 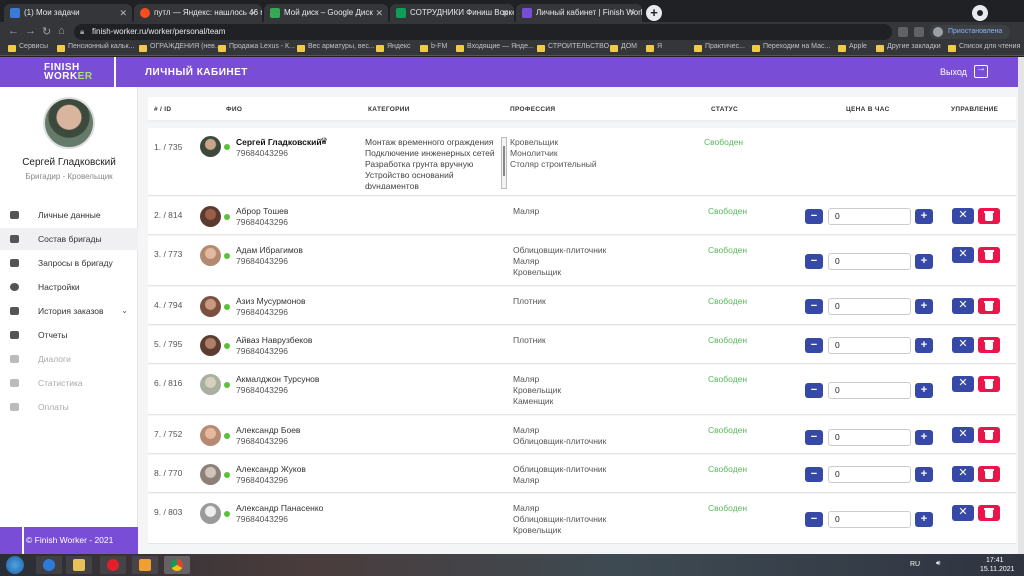 What do you see at coordinates (69, 335) in the screenshot?
I see `sidebar-item-reports: Отчеты` at bounding box center [69, 335].